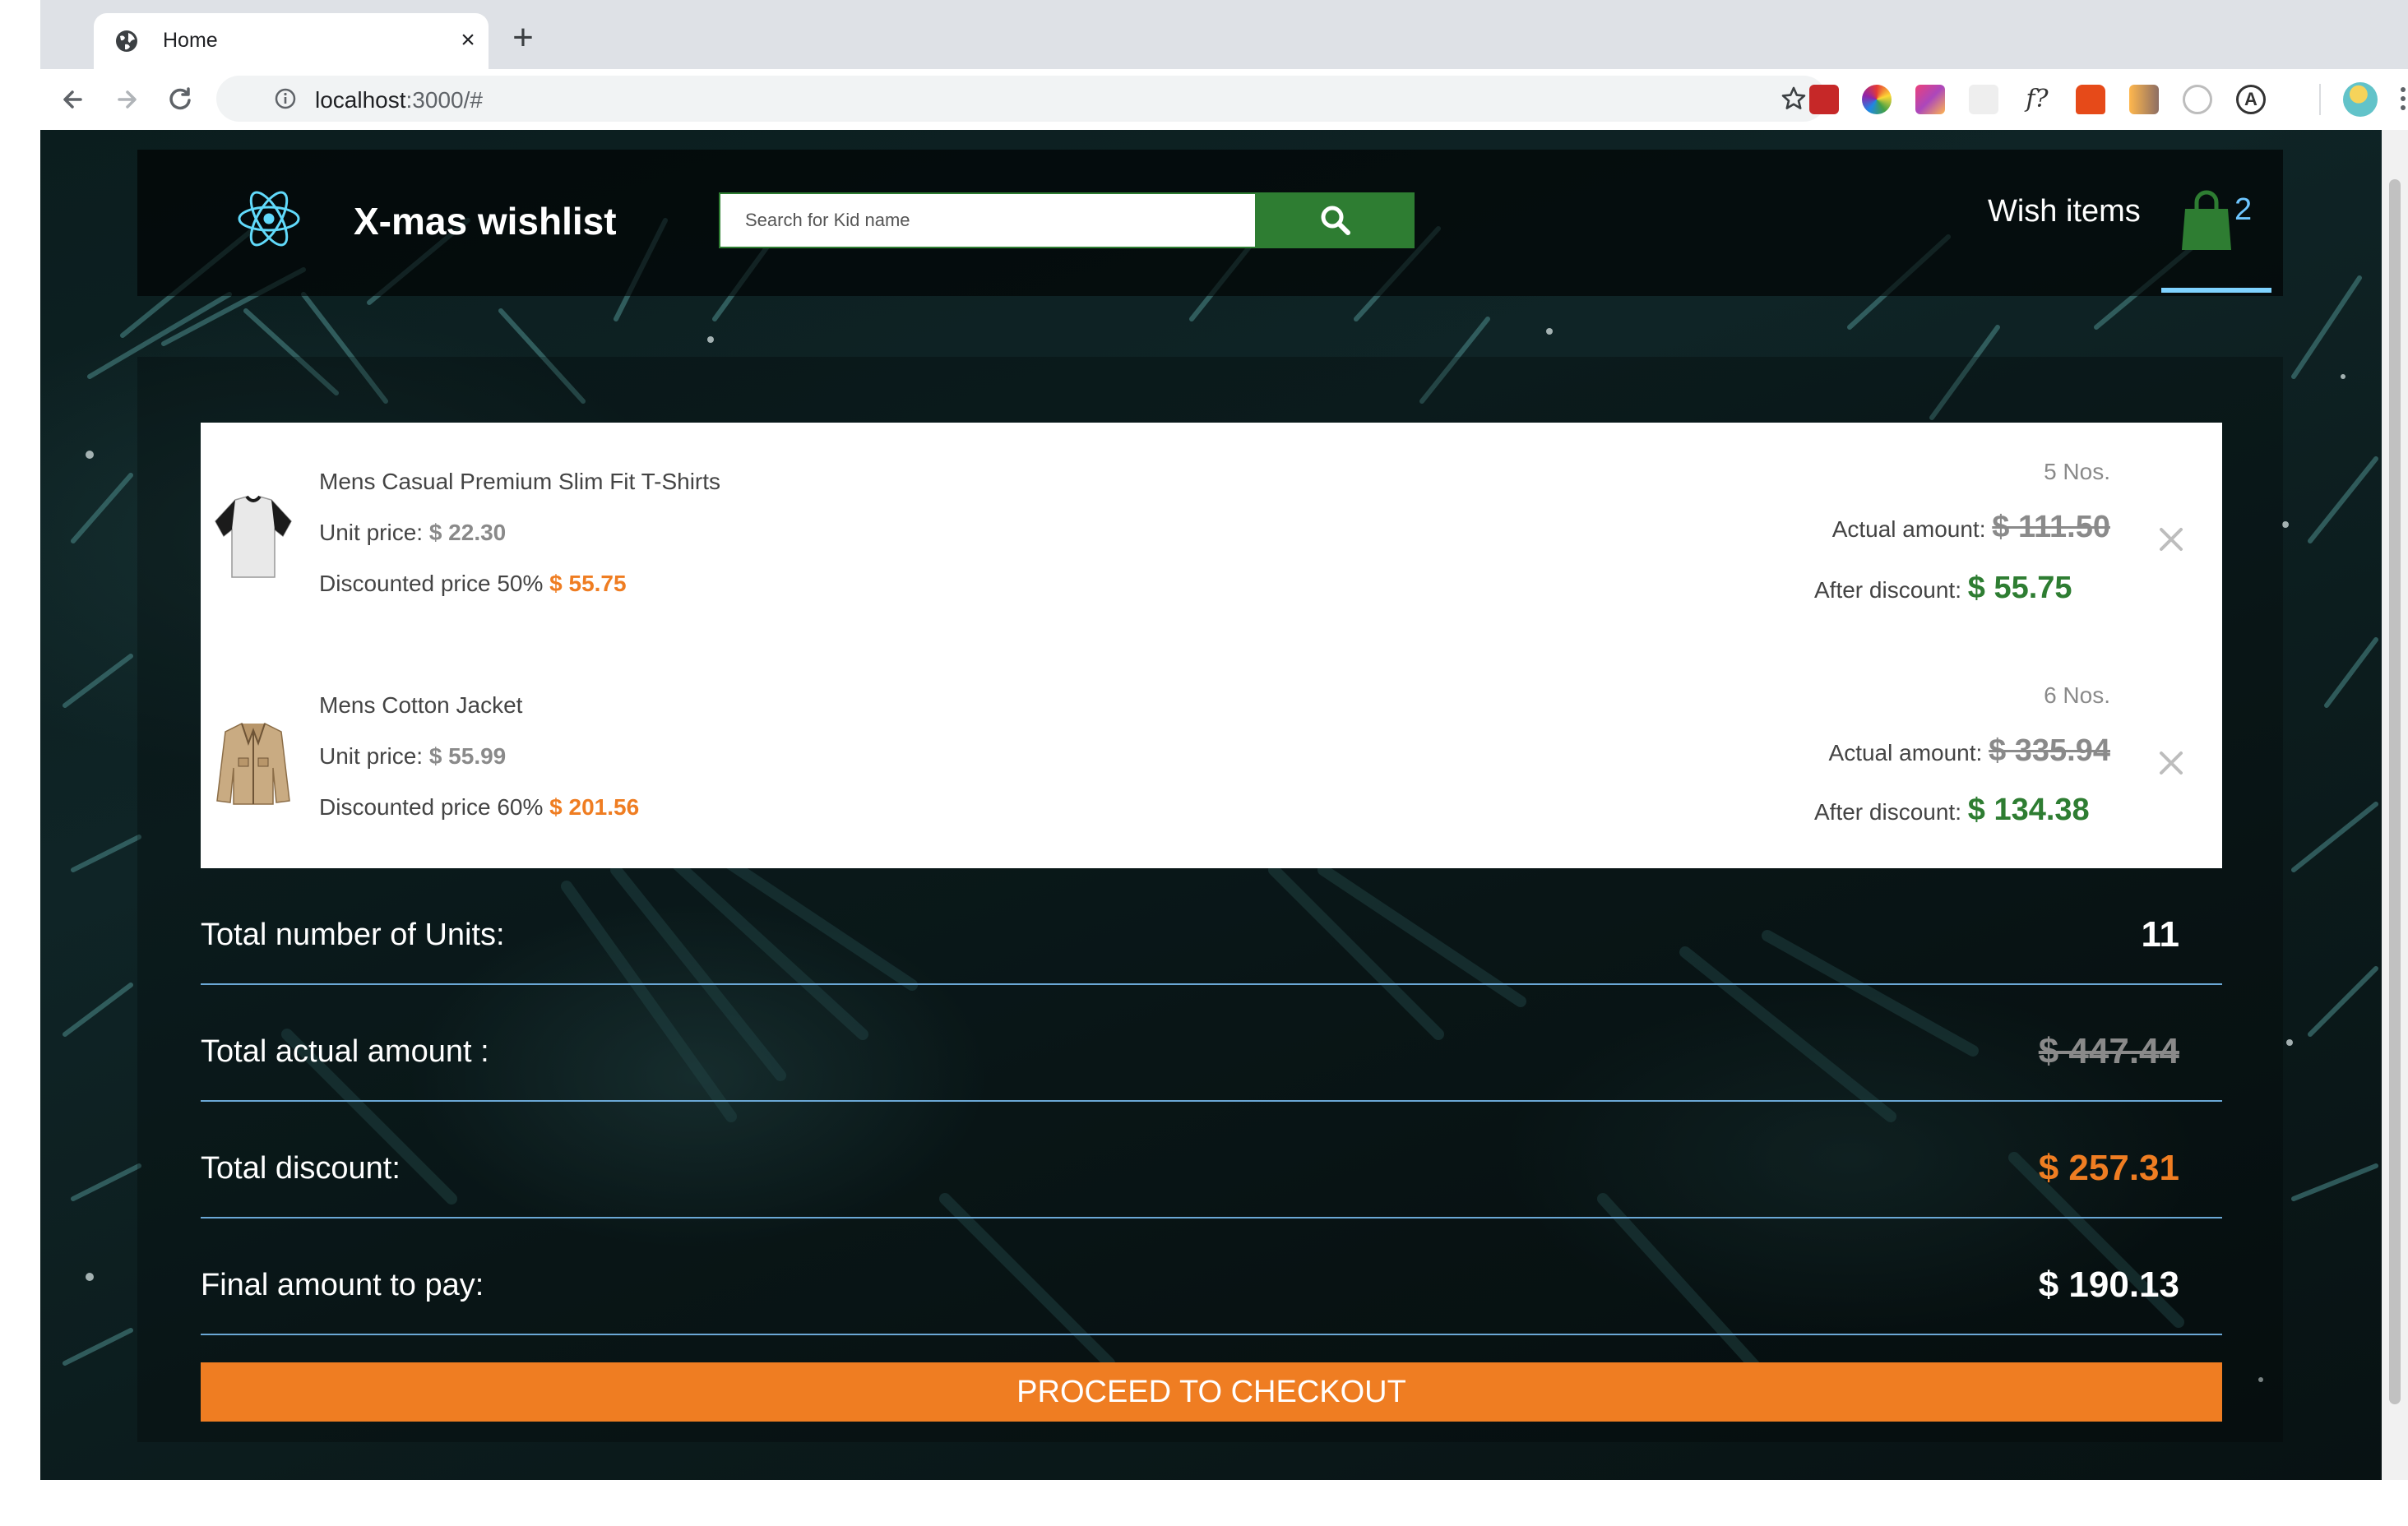  What do you see at coordinates (126, 99) in the screenshot?
I see `forward-icon` at bounding box center [126, 99].